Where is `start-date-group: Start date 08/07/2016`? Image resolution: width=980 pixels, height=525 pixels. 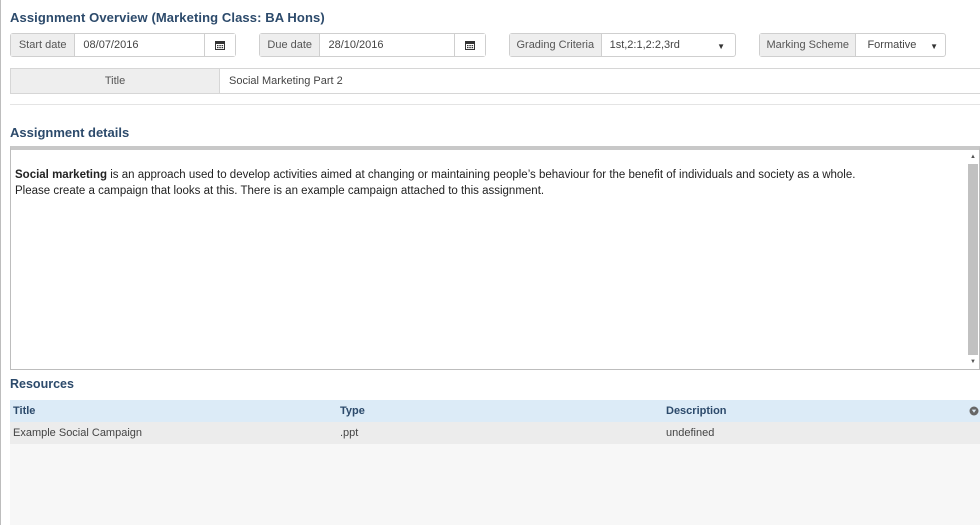 start-date-group: Start date 08/07/2016 is located at coordinates (123, 45).